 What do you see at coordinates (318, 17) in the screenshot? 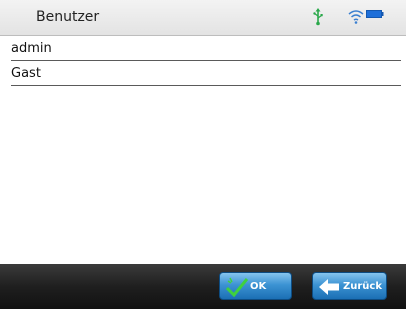
I see `usb-icon` at bounding box center [318, 17].